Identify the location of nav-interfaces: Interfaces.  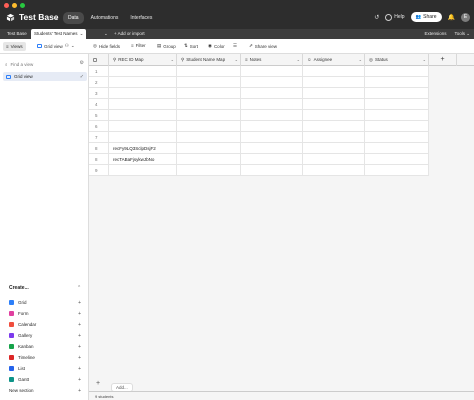
(141, 18).